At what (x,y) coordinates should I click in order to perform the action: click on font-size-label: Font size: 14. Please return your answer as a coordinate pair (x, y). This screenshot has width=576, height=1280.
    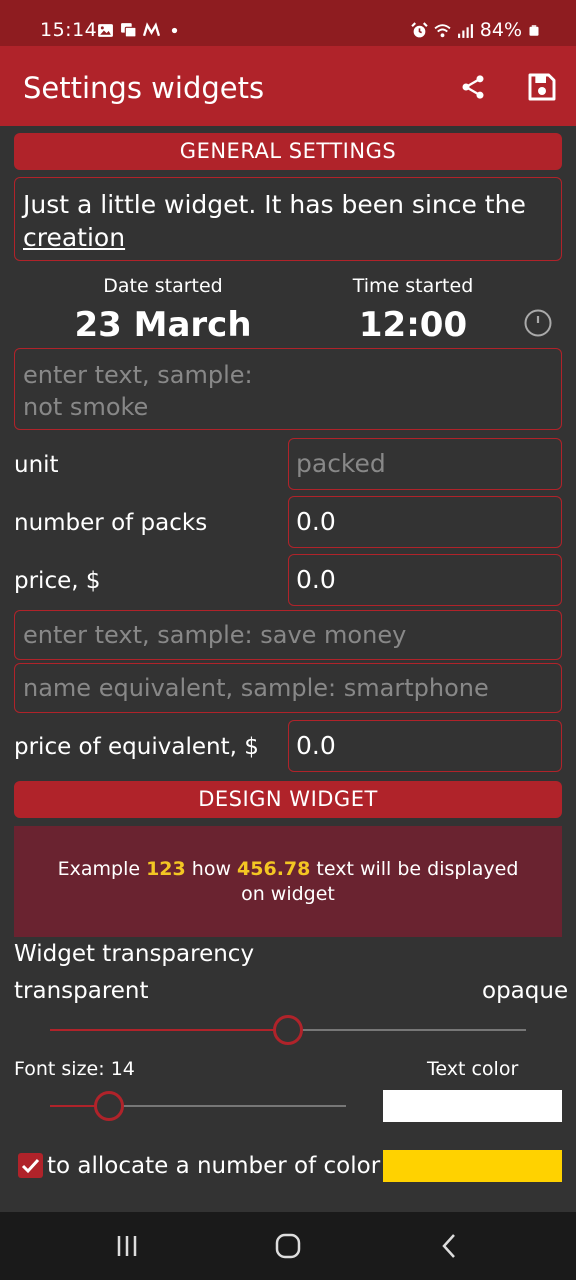
    Looking at the image, I should click on (74, 1069).